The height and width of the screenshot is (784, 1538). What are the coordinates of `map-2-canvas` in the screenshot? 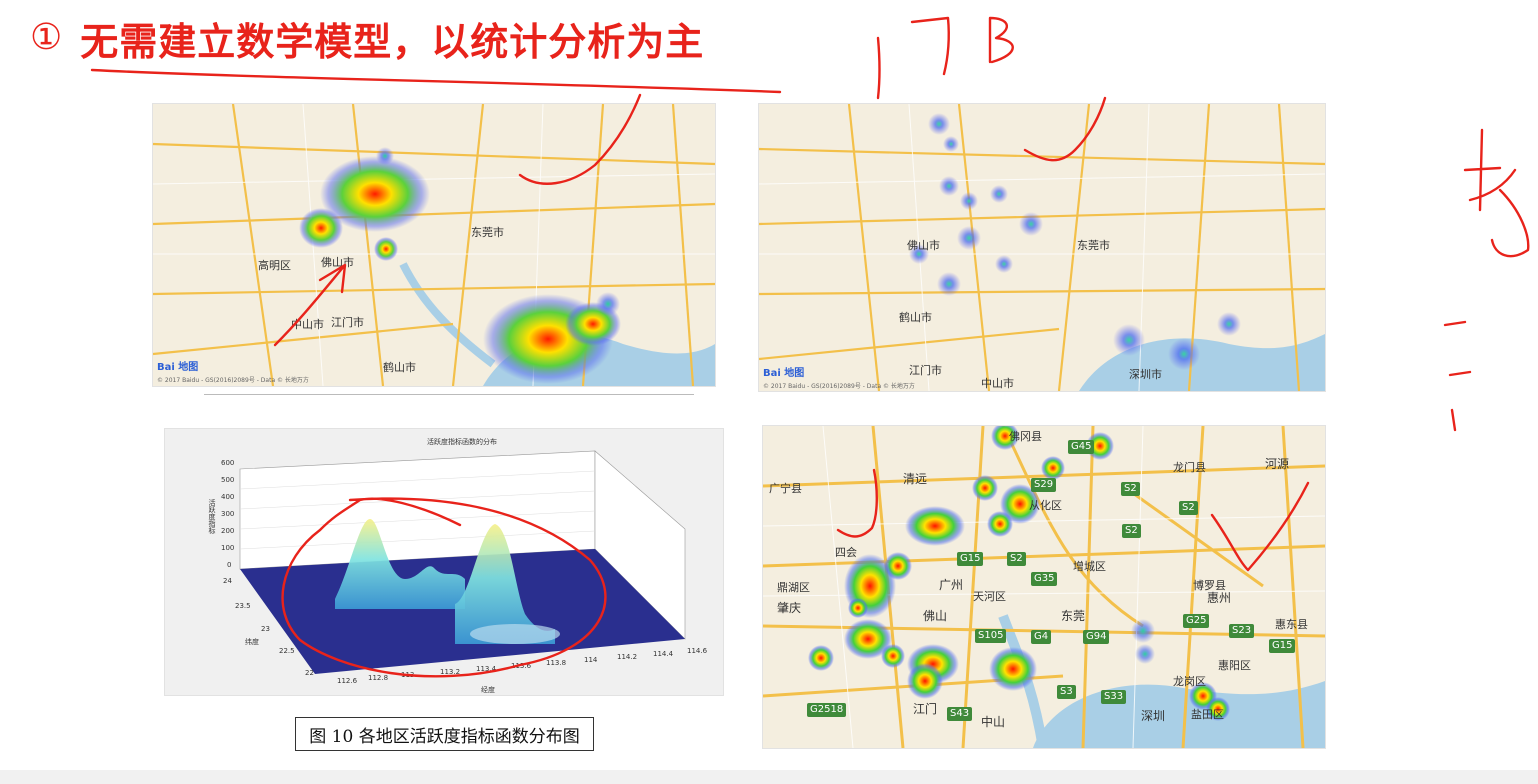 It's located at (1042, 247).